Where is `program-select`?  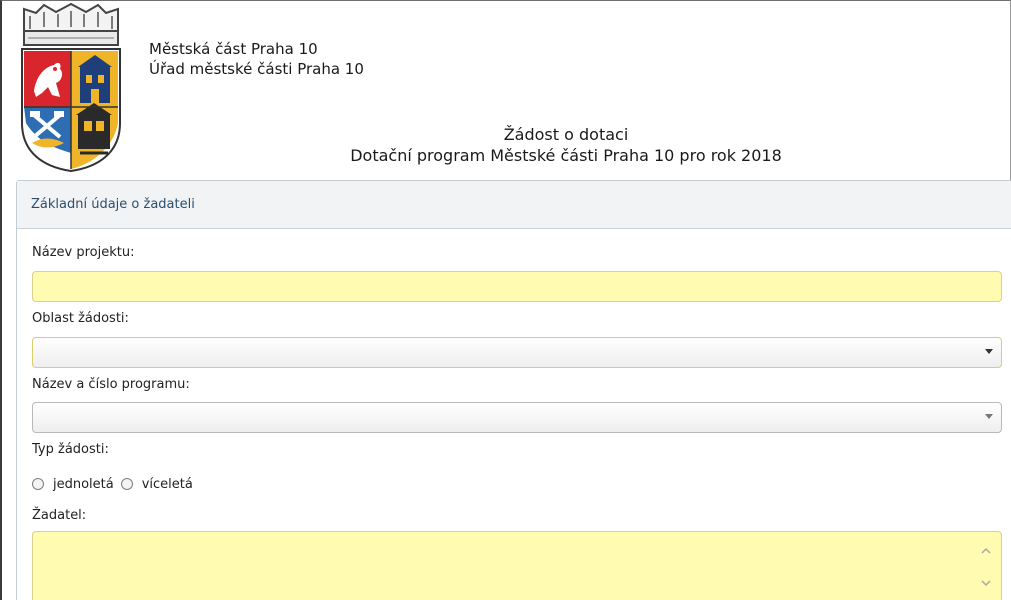
program-select is located at coordinates (517, 417).